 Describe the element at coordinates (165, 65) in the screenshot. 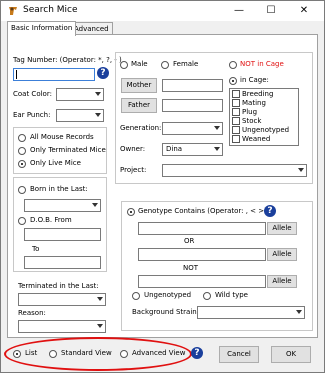

I see `female-radio` at that location.